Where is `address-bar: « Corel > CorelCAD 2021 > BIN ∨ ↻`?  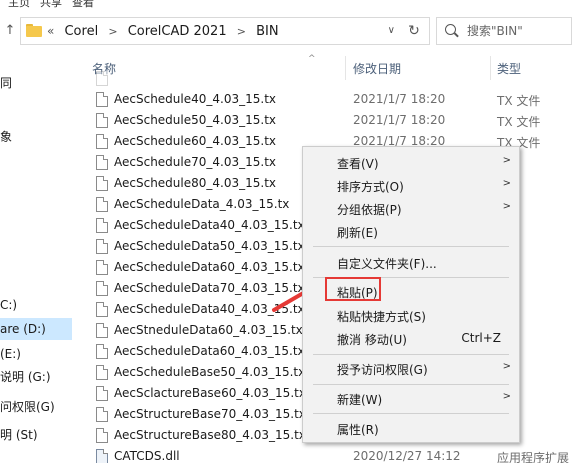 address-bar: « Corel > CorelCAD 2021 > BIN ∨ ↻ is located at coordinates (225, 31).